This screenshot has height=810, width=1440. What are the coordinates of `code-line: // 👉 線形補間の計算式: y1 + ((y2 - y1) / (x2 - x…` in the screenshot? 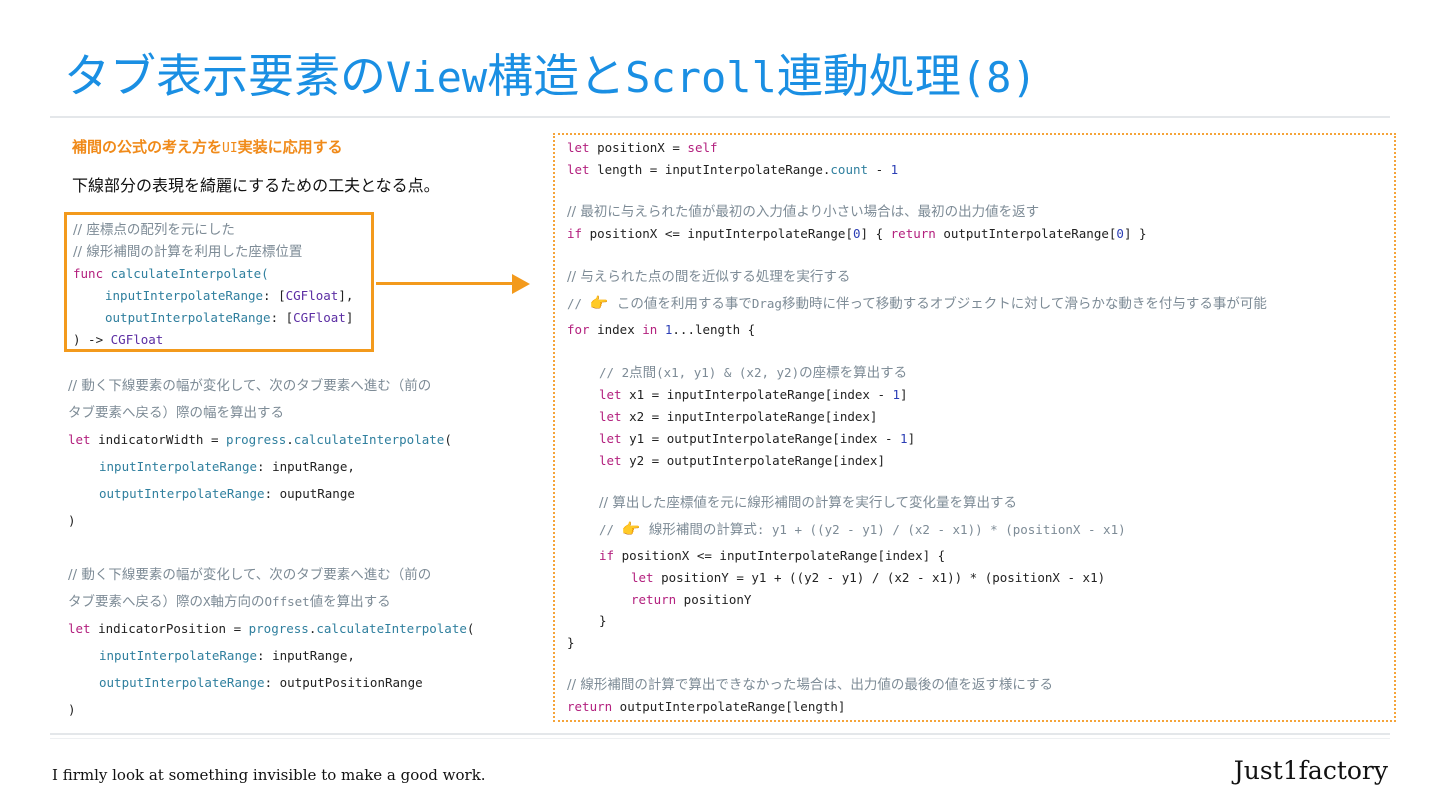 It's located at (862, 529).